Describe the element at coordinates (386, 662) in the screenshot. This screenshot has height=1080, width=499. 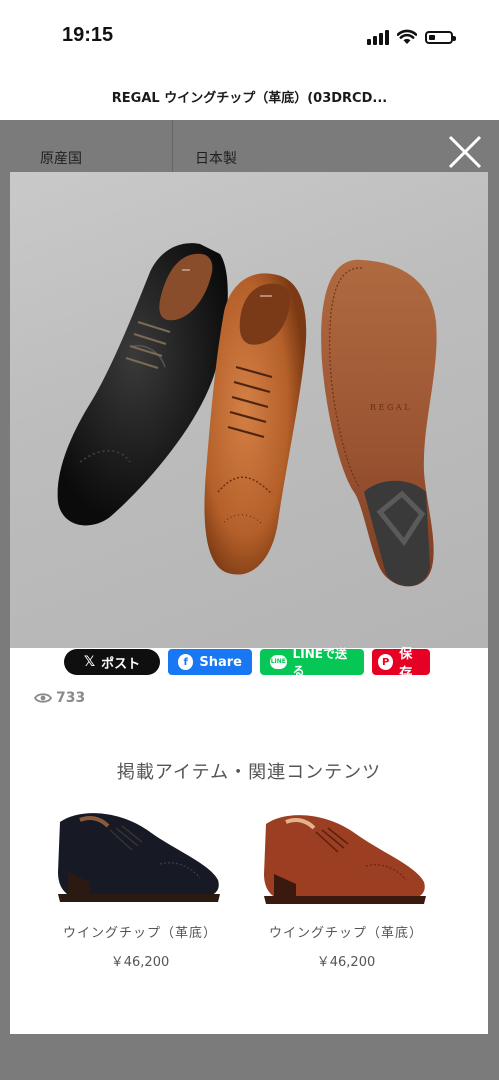
I see `pinterest-icon: P` at that location.